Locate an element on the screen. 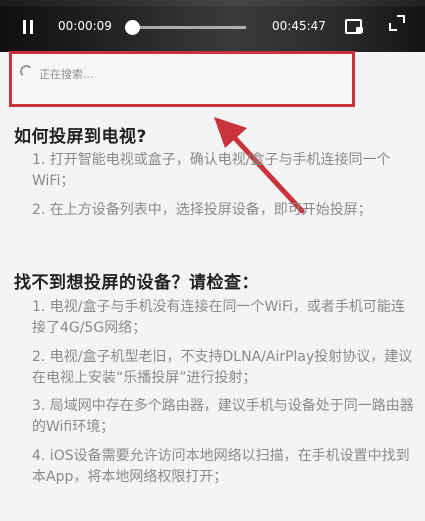  current-time: 00:00:09 is located at coordinates (85, 26).